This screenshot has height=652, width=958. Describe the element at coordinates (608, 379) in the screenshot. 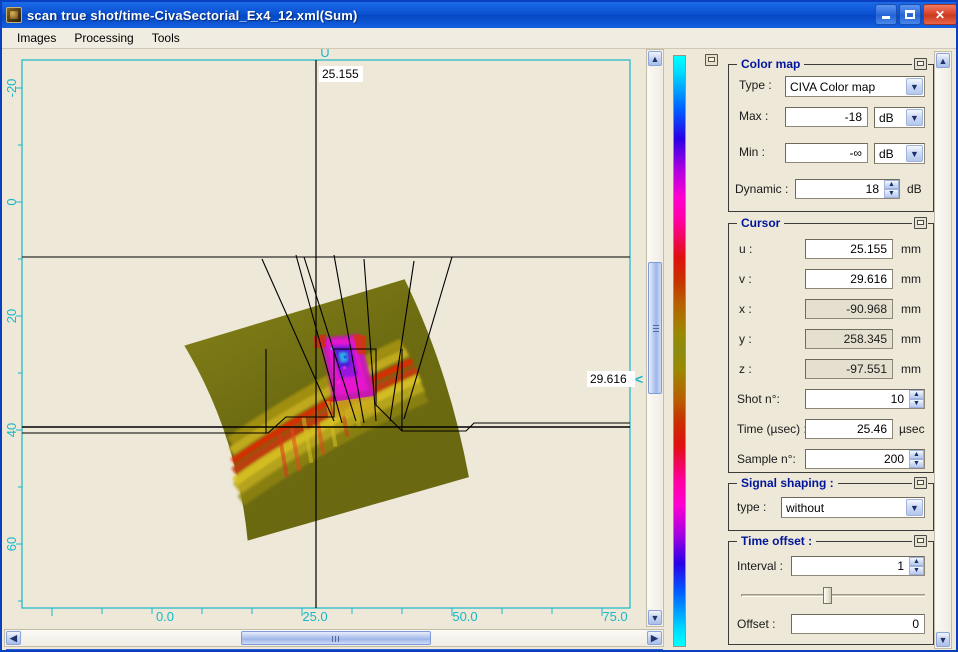

I see `svg-text: 29.616` at that location.